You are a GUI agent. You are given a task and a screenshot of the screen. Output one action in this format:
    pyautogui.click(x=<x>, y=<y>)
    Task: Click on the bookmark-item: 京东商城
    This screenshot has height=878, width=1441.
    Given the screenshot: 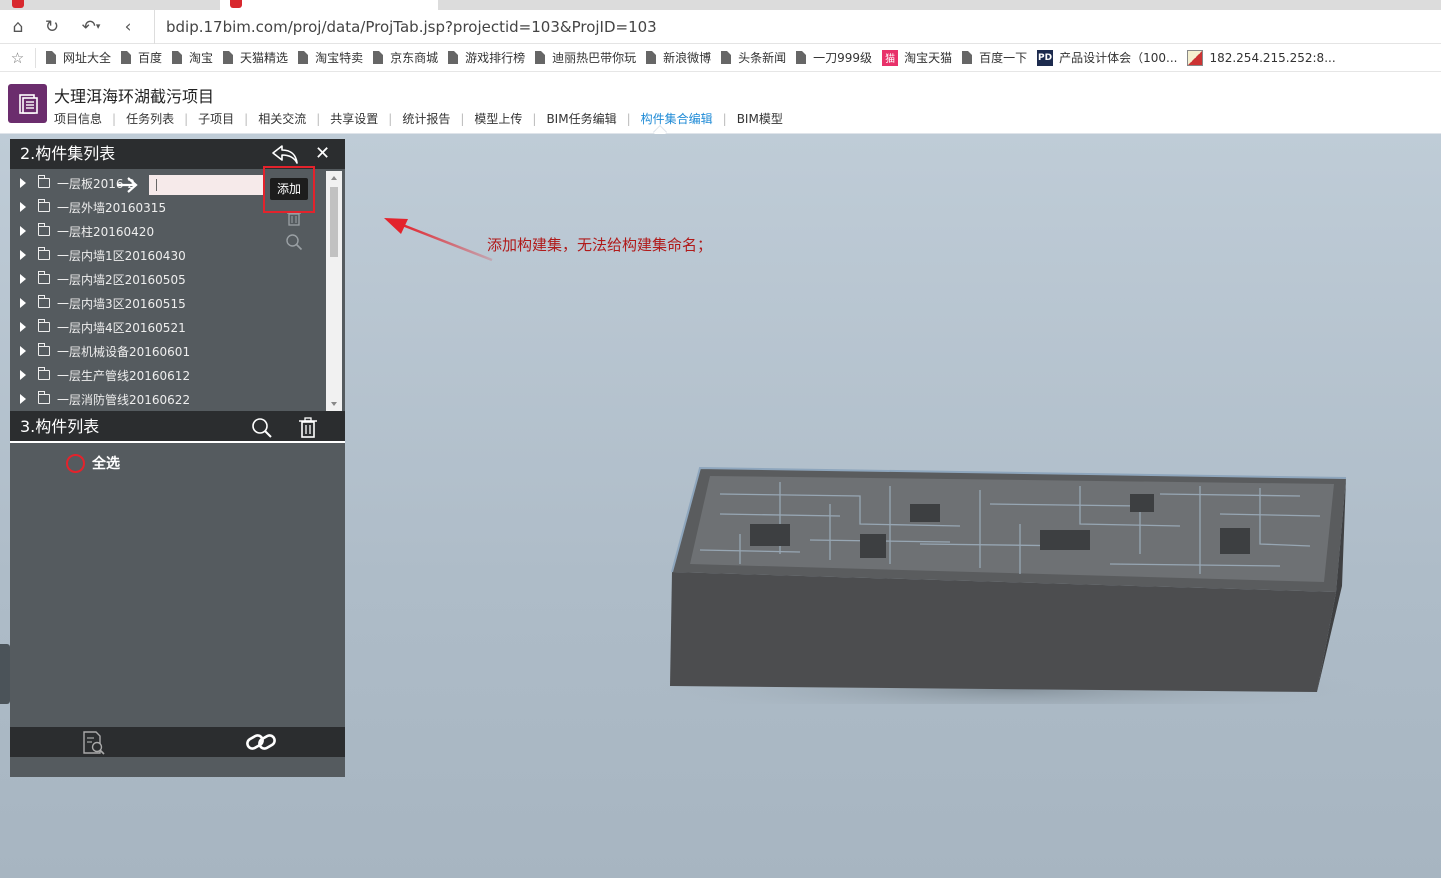 What is the action you would take?
    pyautogui.click(x=405, y=57)
    